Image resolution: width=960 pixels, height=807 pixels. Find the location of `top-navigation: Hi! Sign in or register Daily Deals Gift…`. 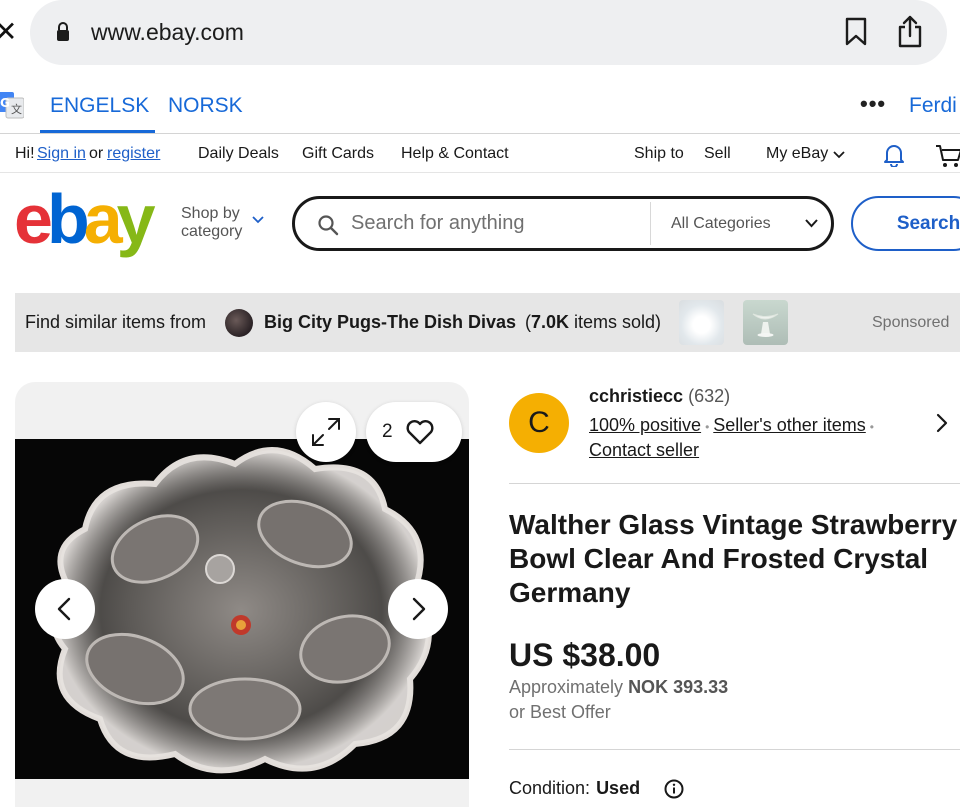

top-navigation: Hi! Sign in or register Daily Deals Gift… is located at coordinates (480, 154).